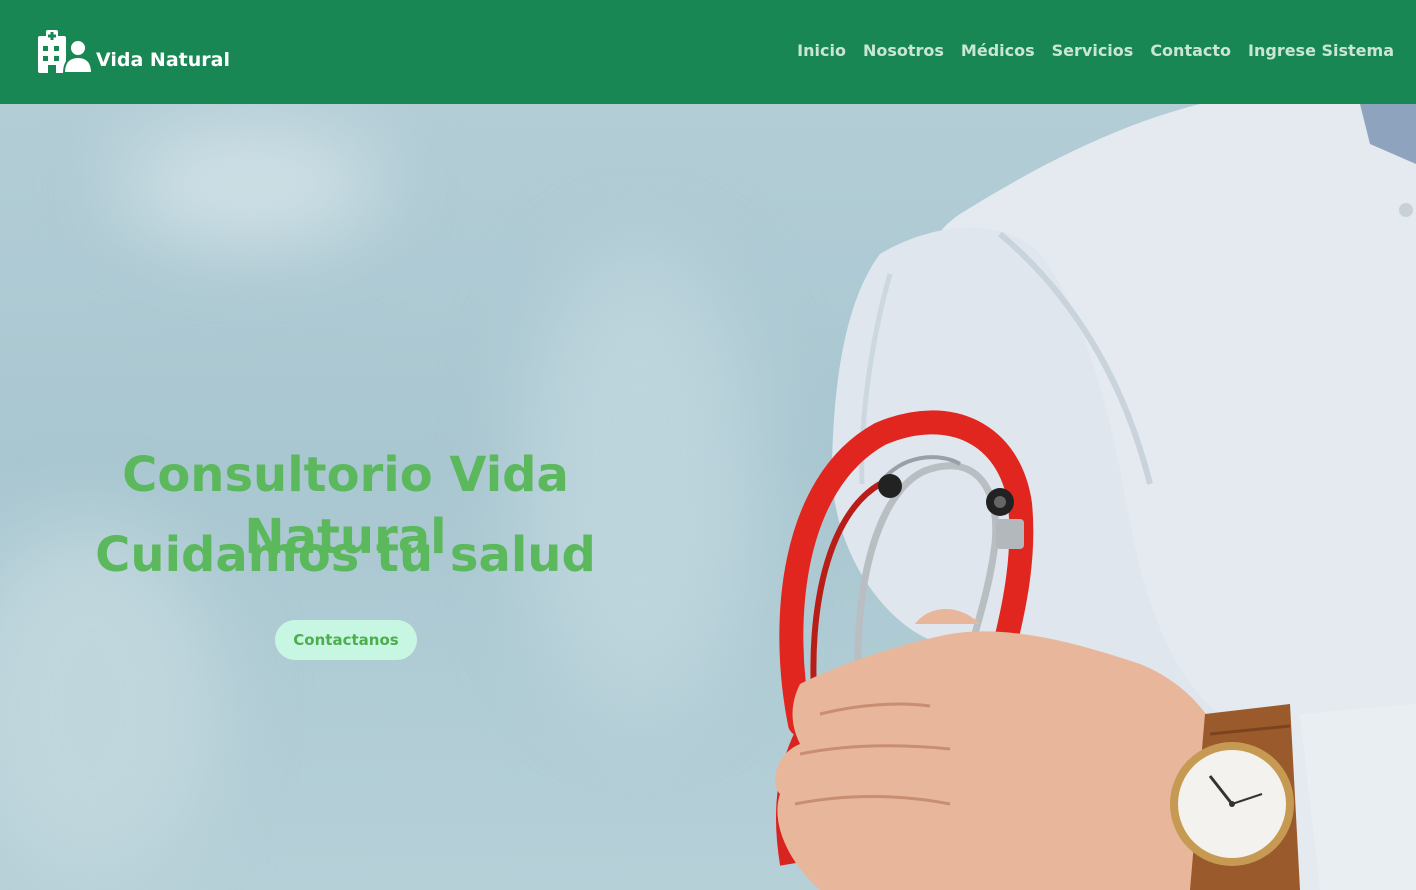 The height and width of the screenshot is (890, 1416). What do you see at coordinates (163, 60) in the screenshot?
I see `brand-name: Vida Natural` at bounding box center [163, 60].